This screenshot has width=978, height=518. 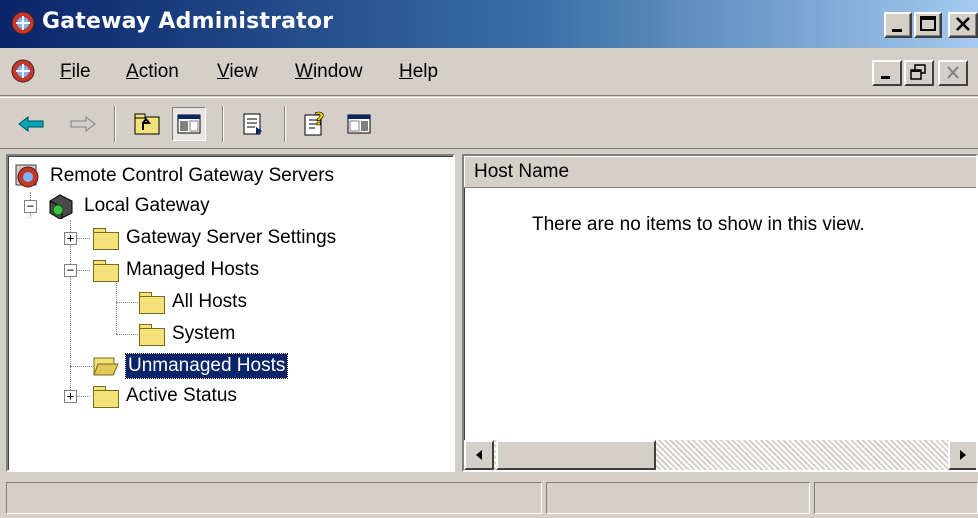 I want to click on close-button, so click(x=963, y=25).